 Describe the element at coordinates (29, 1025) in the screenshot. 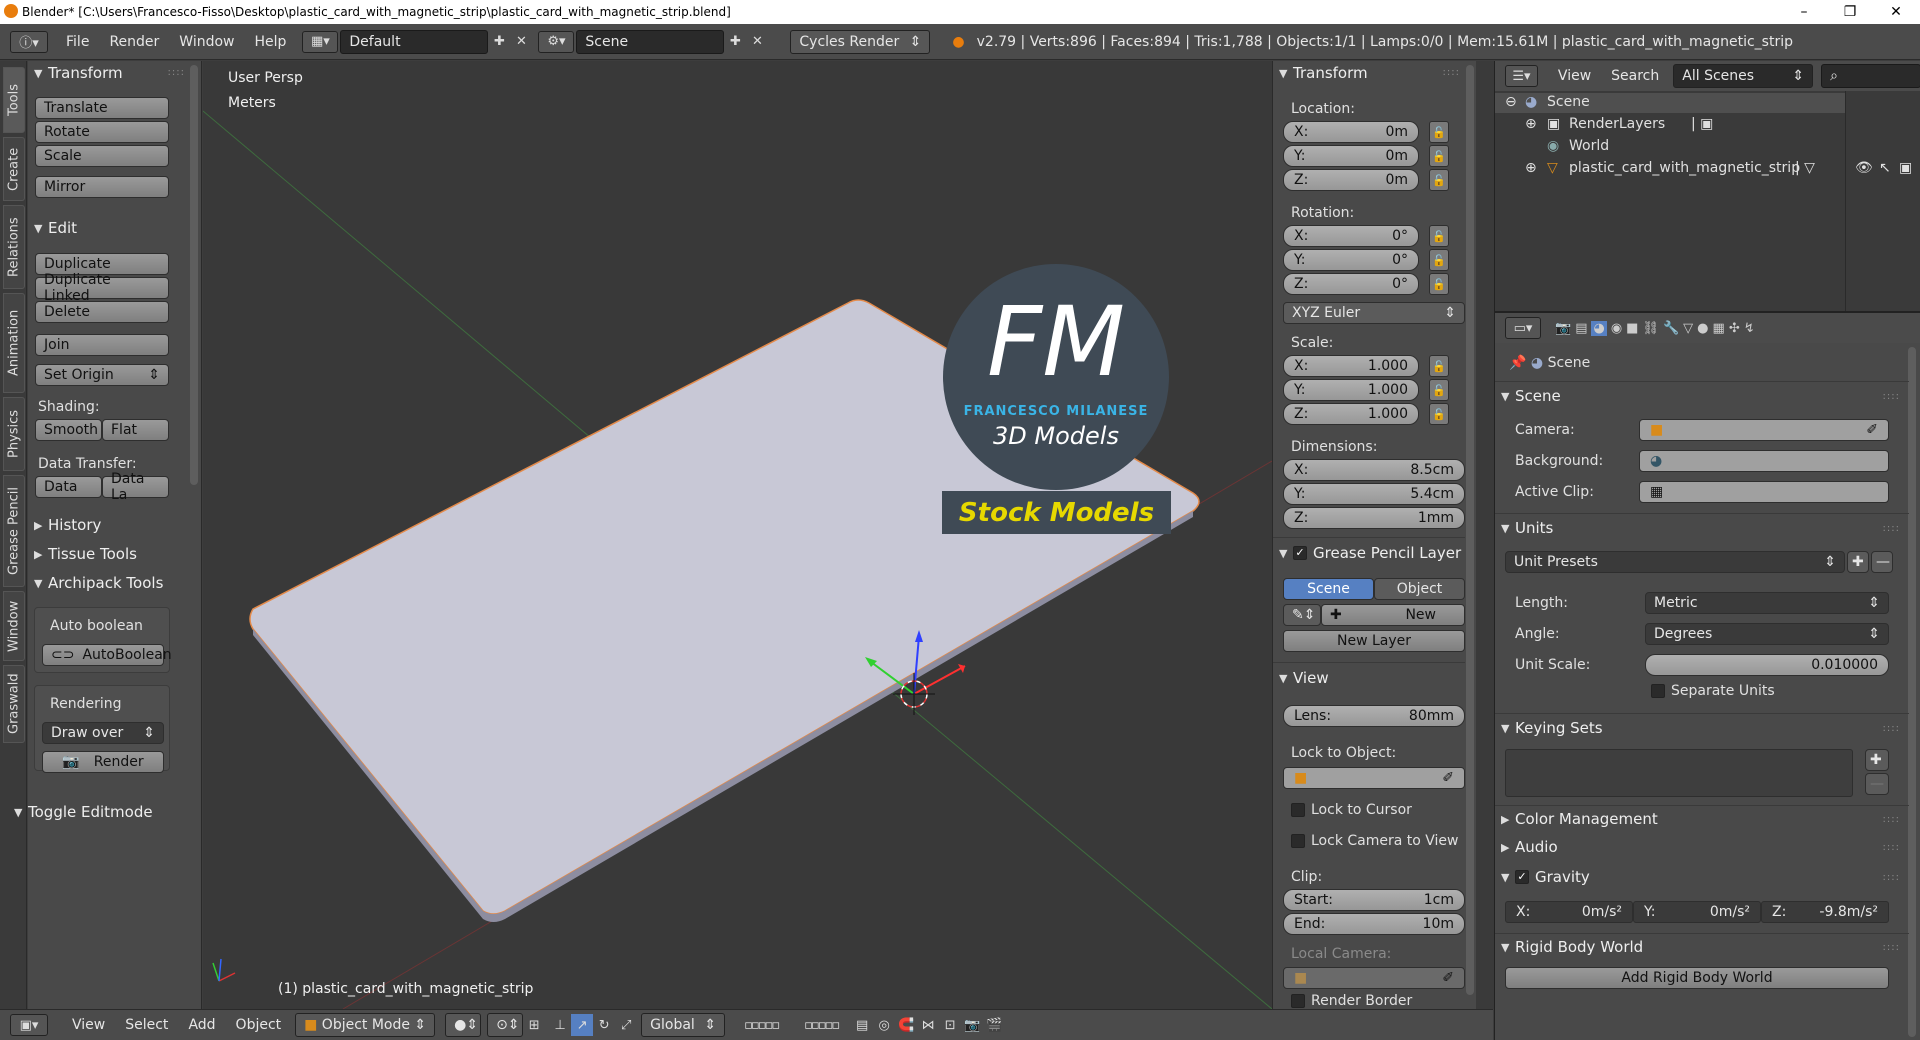

I see `viewport-editor-type-icon: ▣▾` at that location.